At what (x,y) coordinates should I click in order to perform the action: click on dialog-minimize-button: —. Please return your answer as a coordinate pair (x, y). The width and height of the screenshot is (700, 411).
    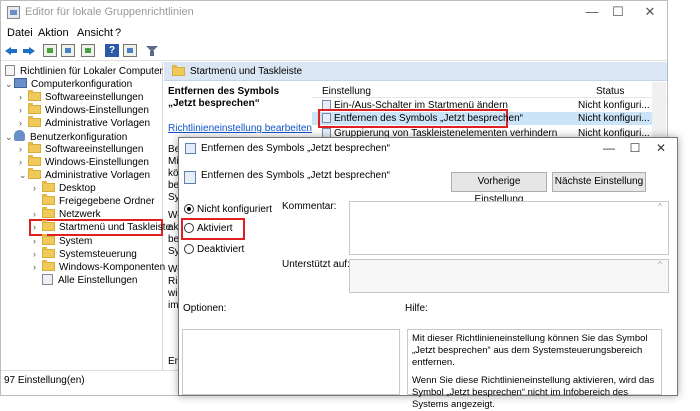
    Looking at the image, I should click on (609, 149).